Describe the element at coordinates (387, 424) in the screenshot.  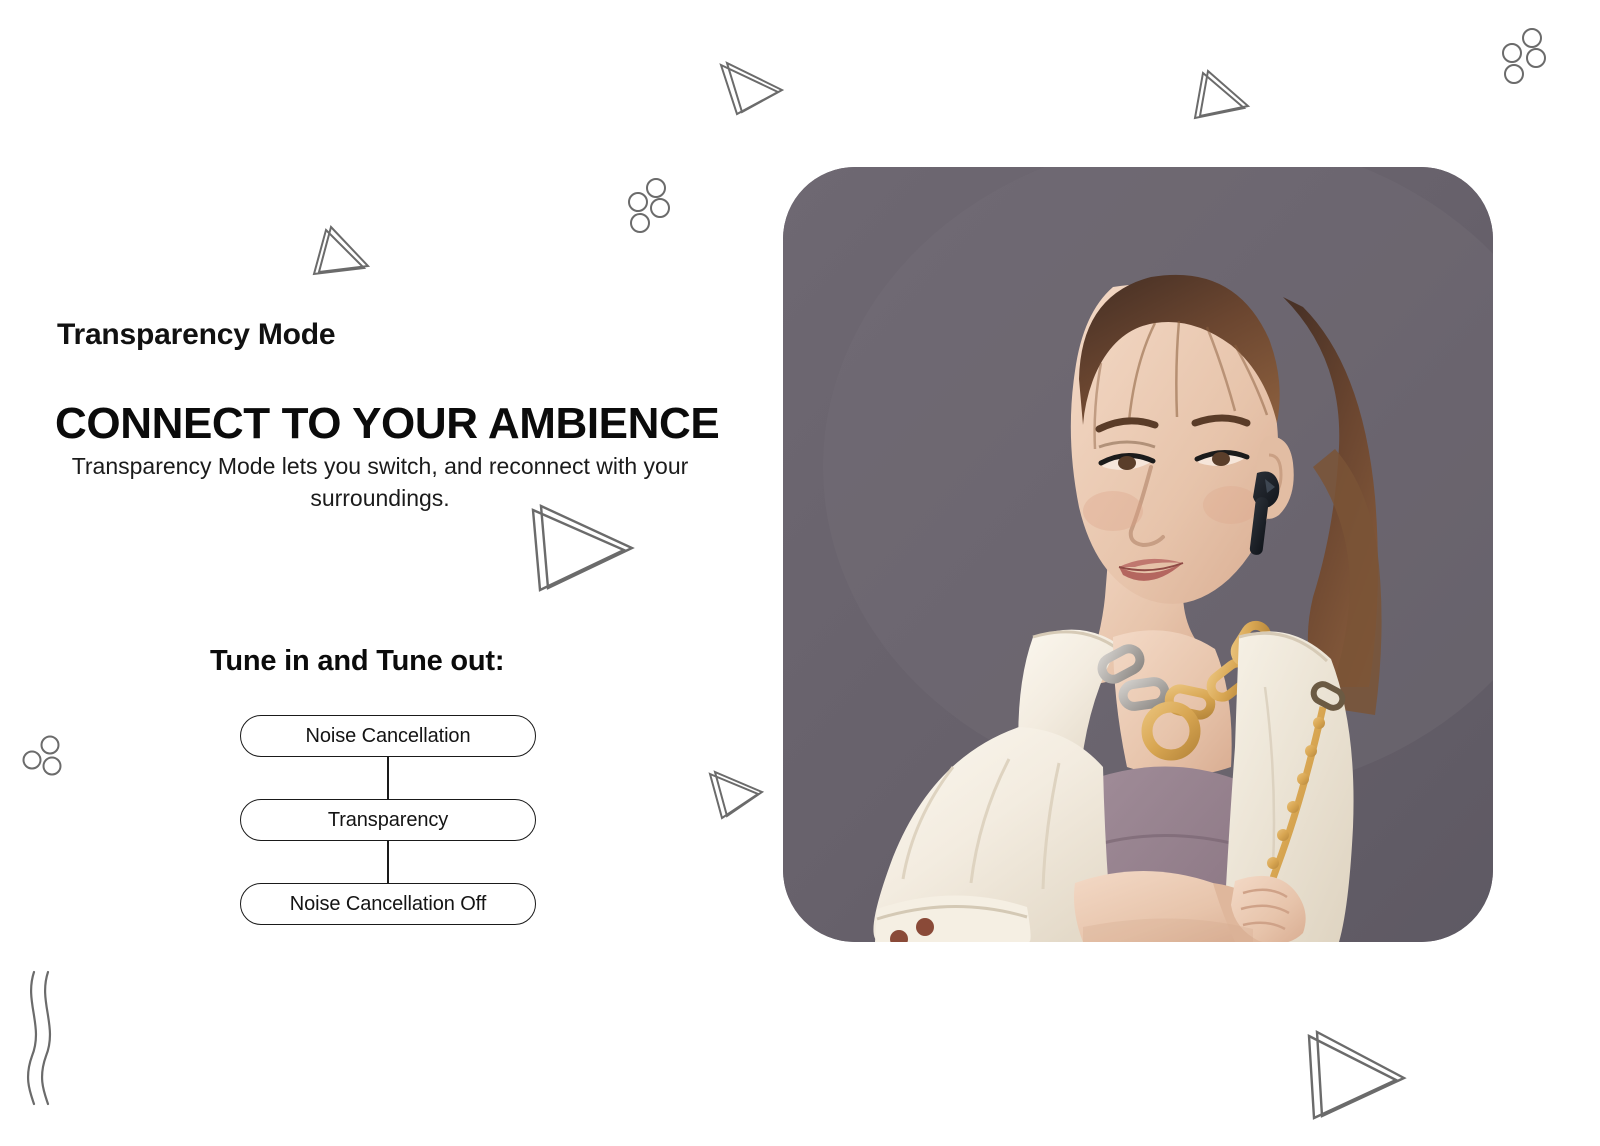
I see `page-title: CONNECT TO YOUR AMBIENCE` at that location.